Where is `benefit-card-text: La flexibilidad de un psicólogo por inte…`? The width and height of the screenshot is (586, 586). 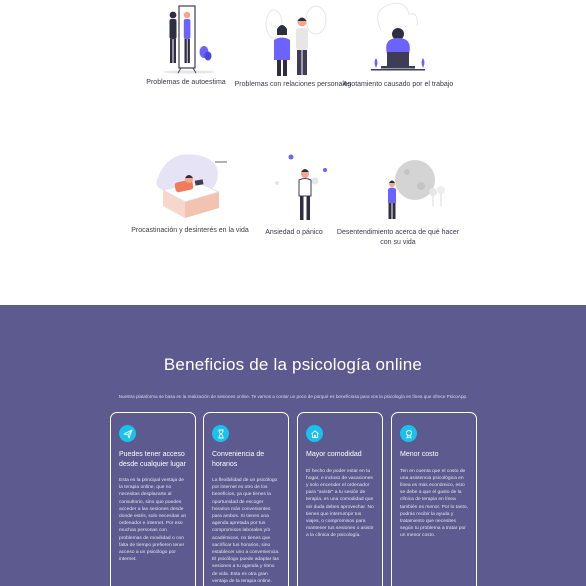
benefit-card-text: La flexibilidad de un psicólogo por inte… is located at coordinates (246, 531).